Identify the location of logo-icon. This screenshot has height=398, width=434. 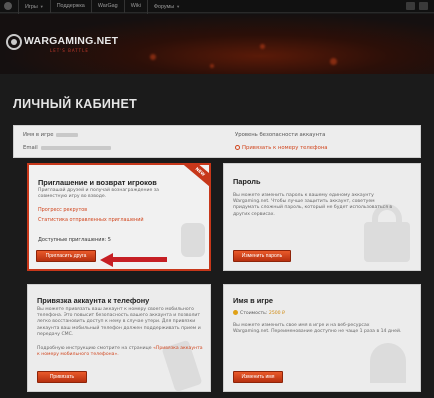
(14, 42).